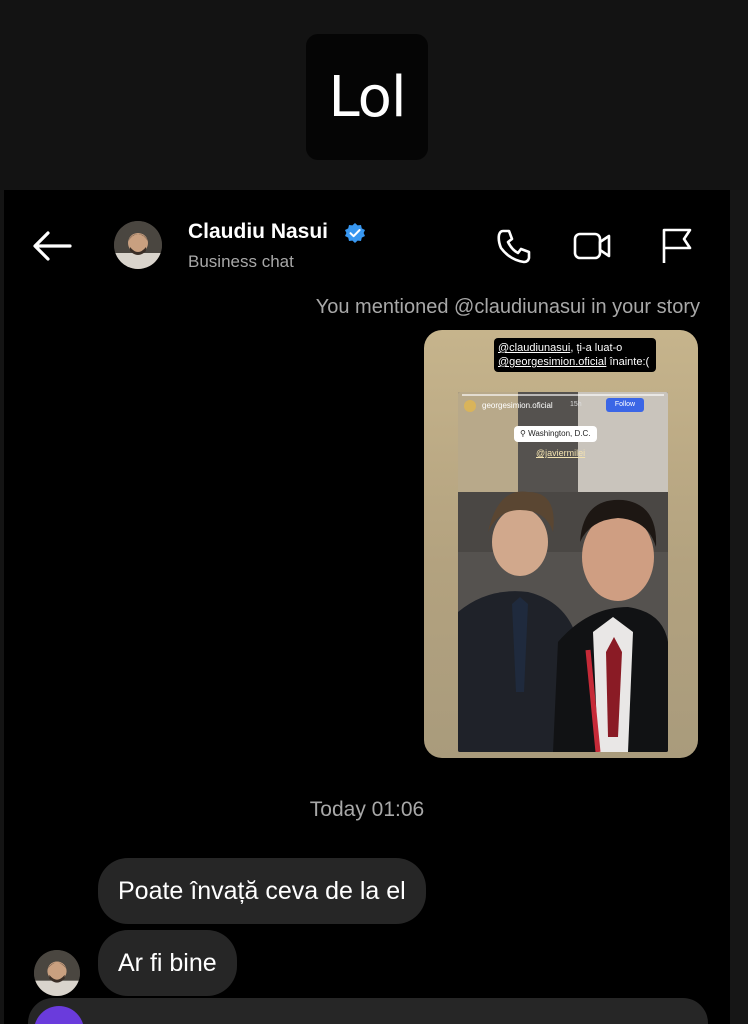 The height and width of the screenshot is (1024, 748). Describe the element at coordinates (552, 362) in the screenshot. I see `mention-handle: @georgesimion.oficial` at that location.